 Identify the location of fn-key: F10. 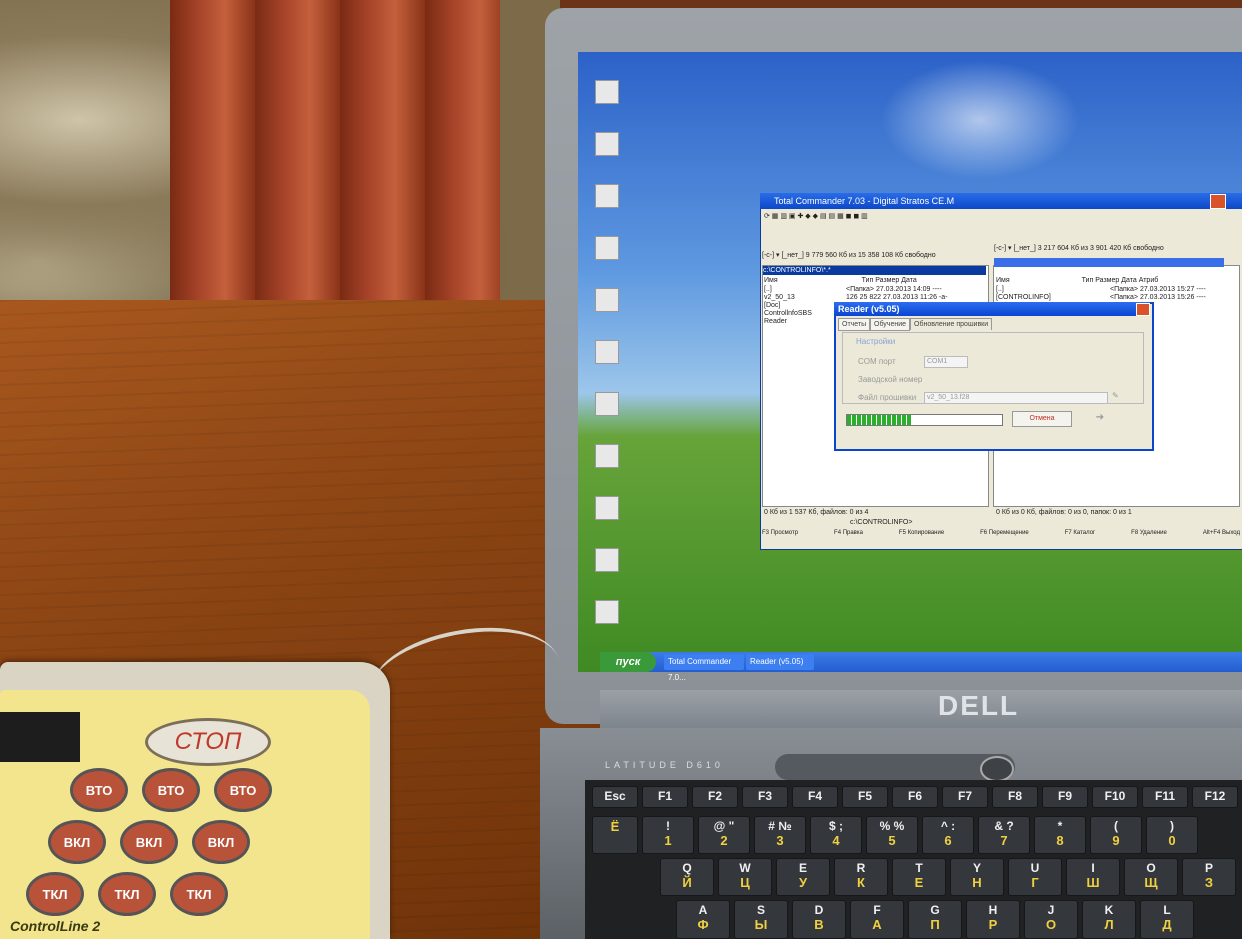
(1115, 797).